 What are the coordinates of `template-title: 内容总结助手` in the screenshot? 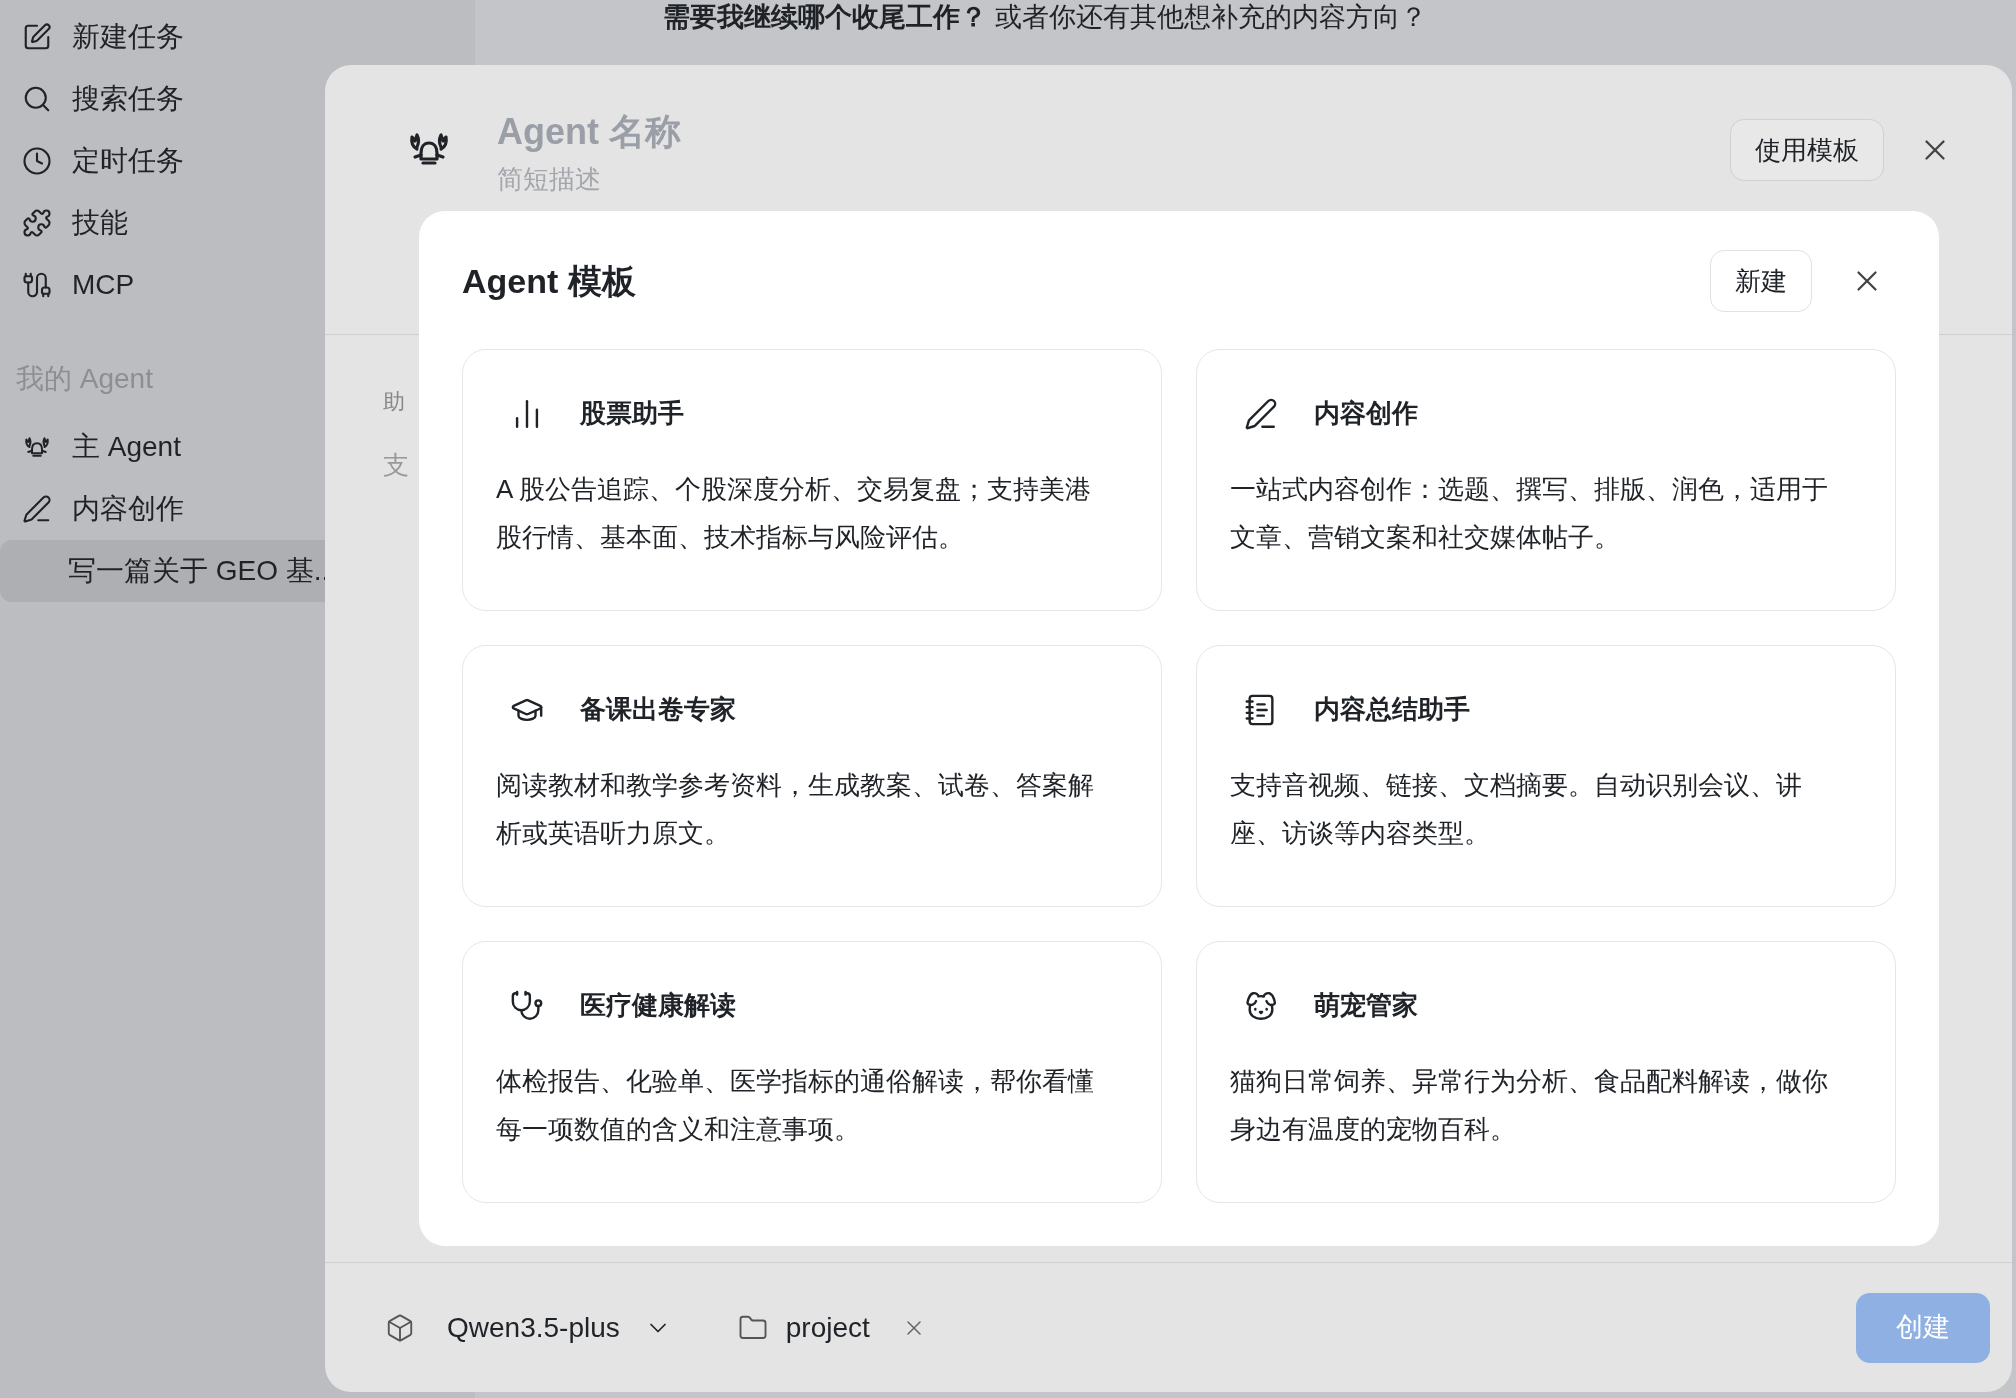 It's located at (1392, 709).